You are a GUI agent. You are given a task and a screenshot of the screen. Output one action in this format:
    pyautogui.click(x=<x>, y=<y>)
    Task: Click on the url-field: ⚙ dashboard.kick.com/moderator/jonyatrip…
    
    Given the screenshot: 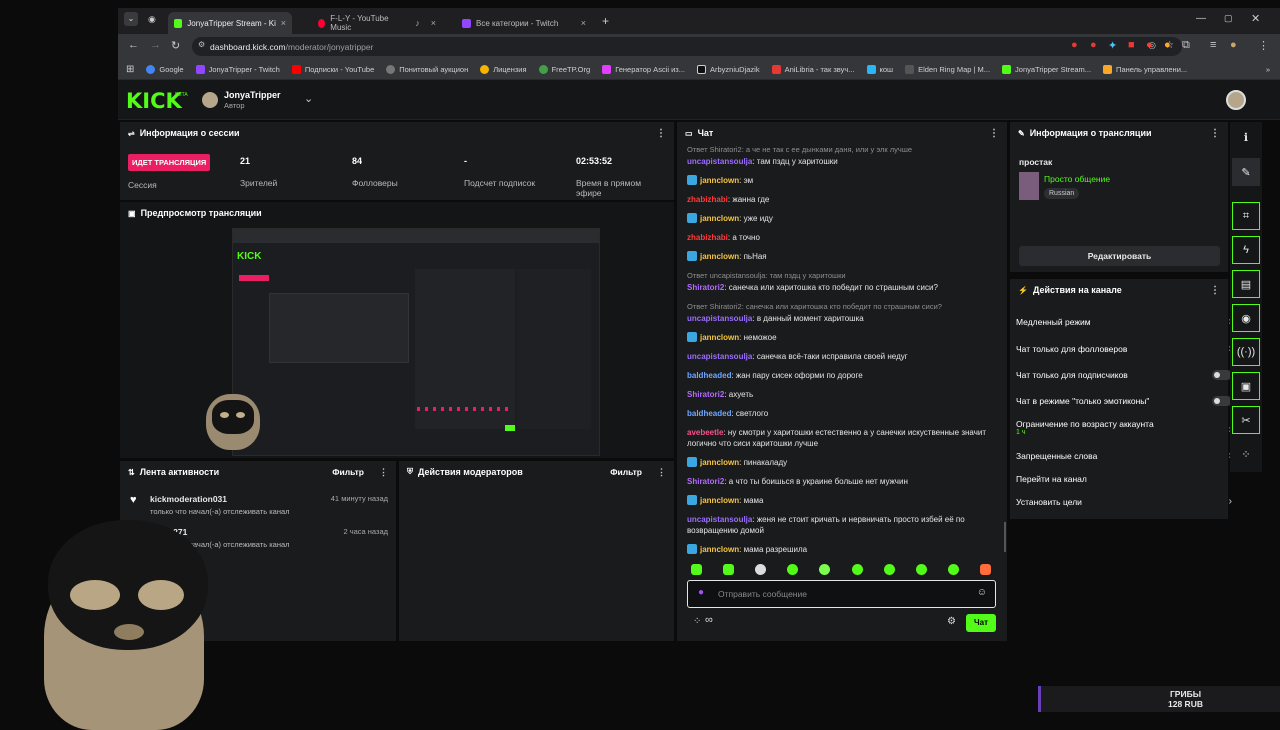 What is the action you would take?
    pyautogui.click(x=687, y=46)
    